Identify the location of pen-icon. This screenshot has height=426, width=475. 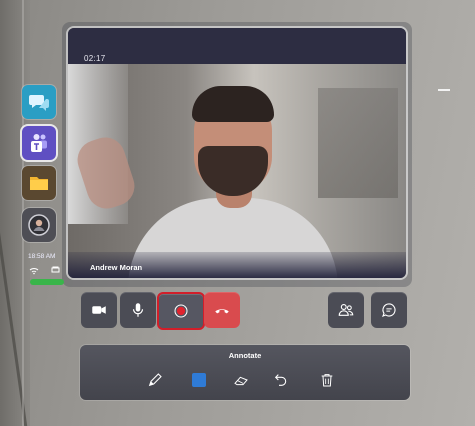
(155, 380).